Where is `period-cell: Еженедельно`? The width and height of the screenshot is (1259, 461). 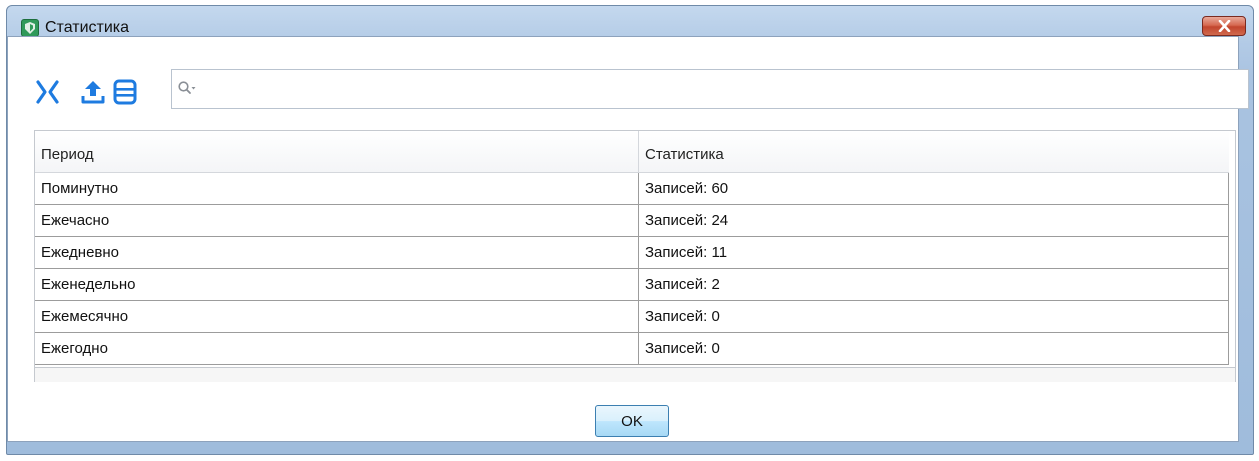
period-cell: Еженедельно is located at coordinates (337, 285).